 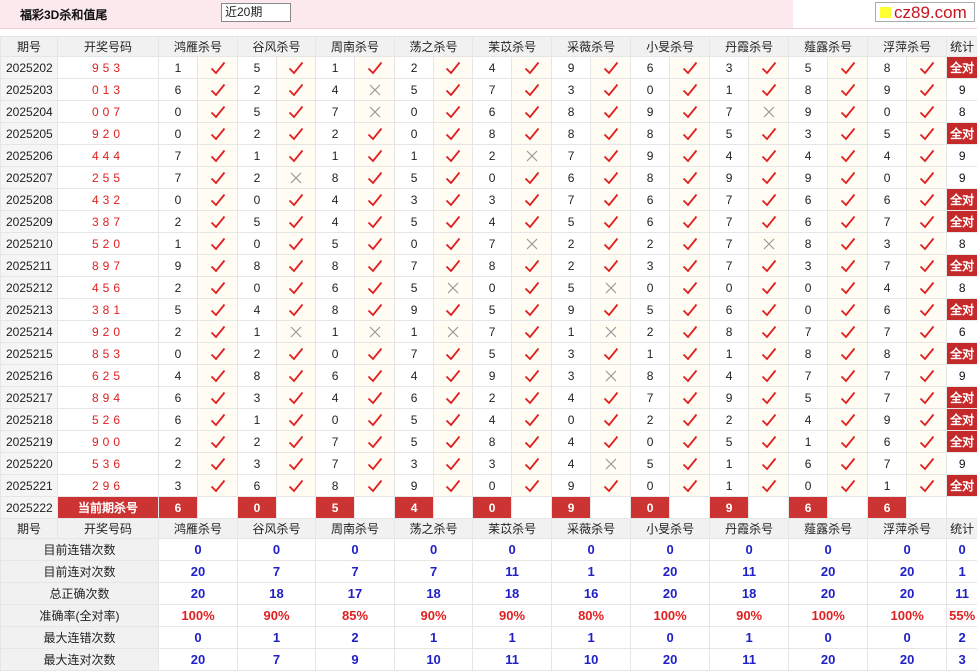 I want to click on column-header-number: 开奖号码, so click(x=108, y=47).